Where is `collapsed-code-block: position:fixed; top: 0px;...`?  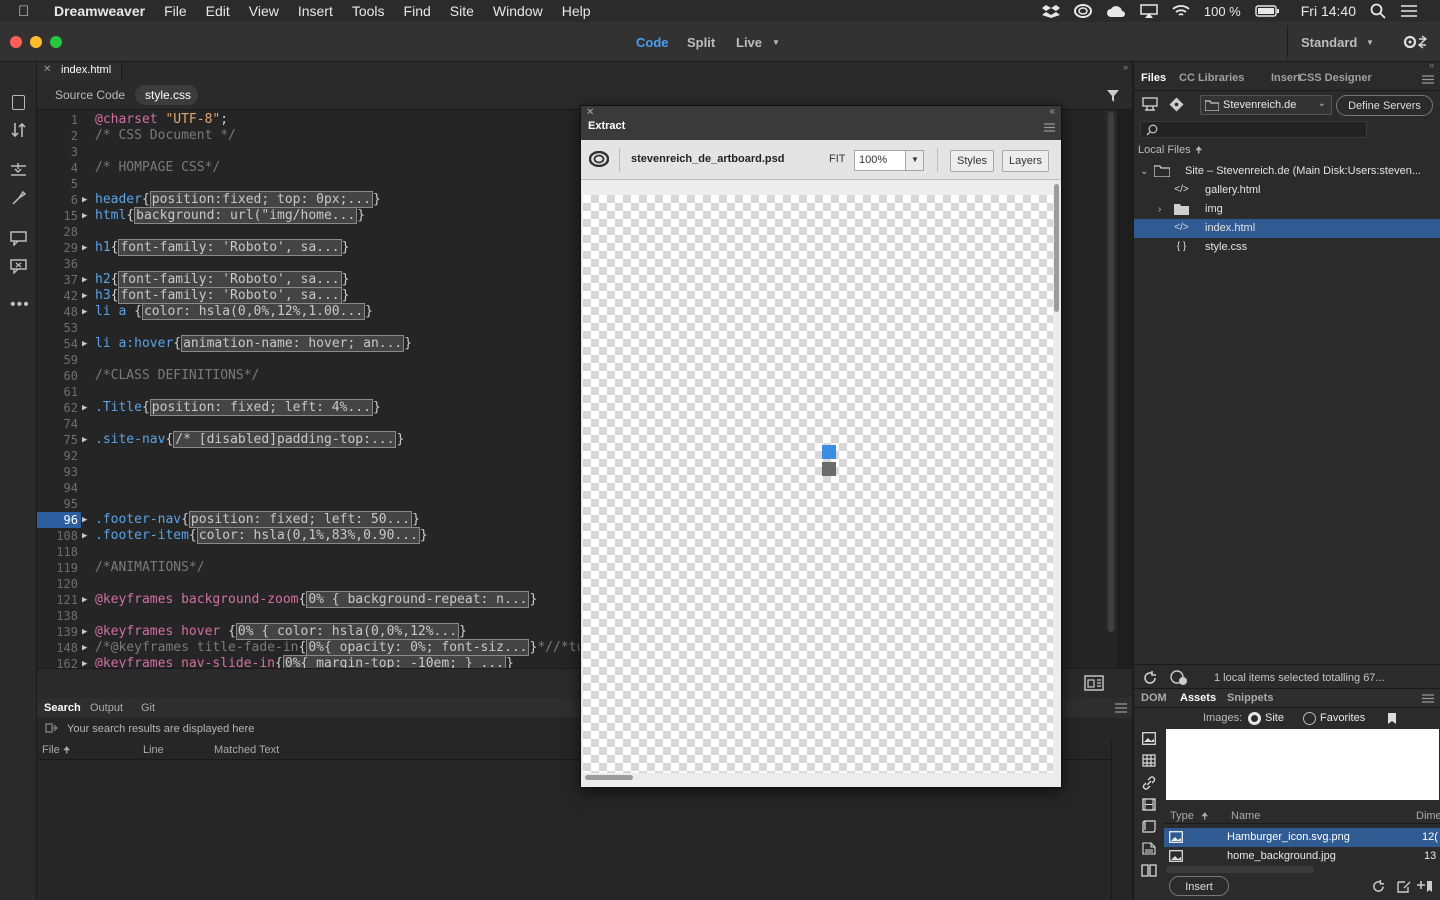 collapsed-code-block: position:fixed; top: 0px;... is located at coordinates (261, 199).